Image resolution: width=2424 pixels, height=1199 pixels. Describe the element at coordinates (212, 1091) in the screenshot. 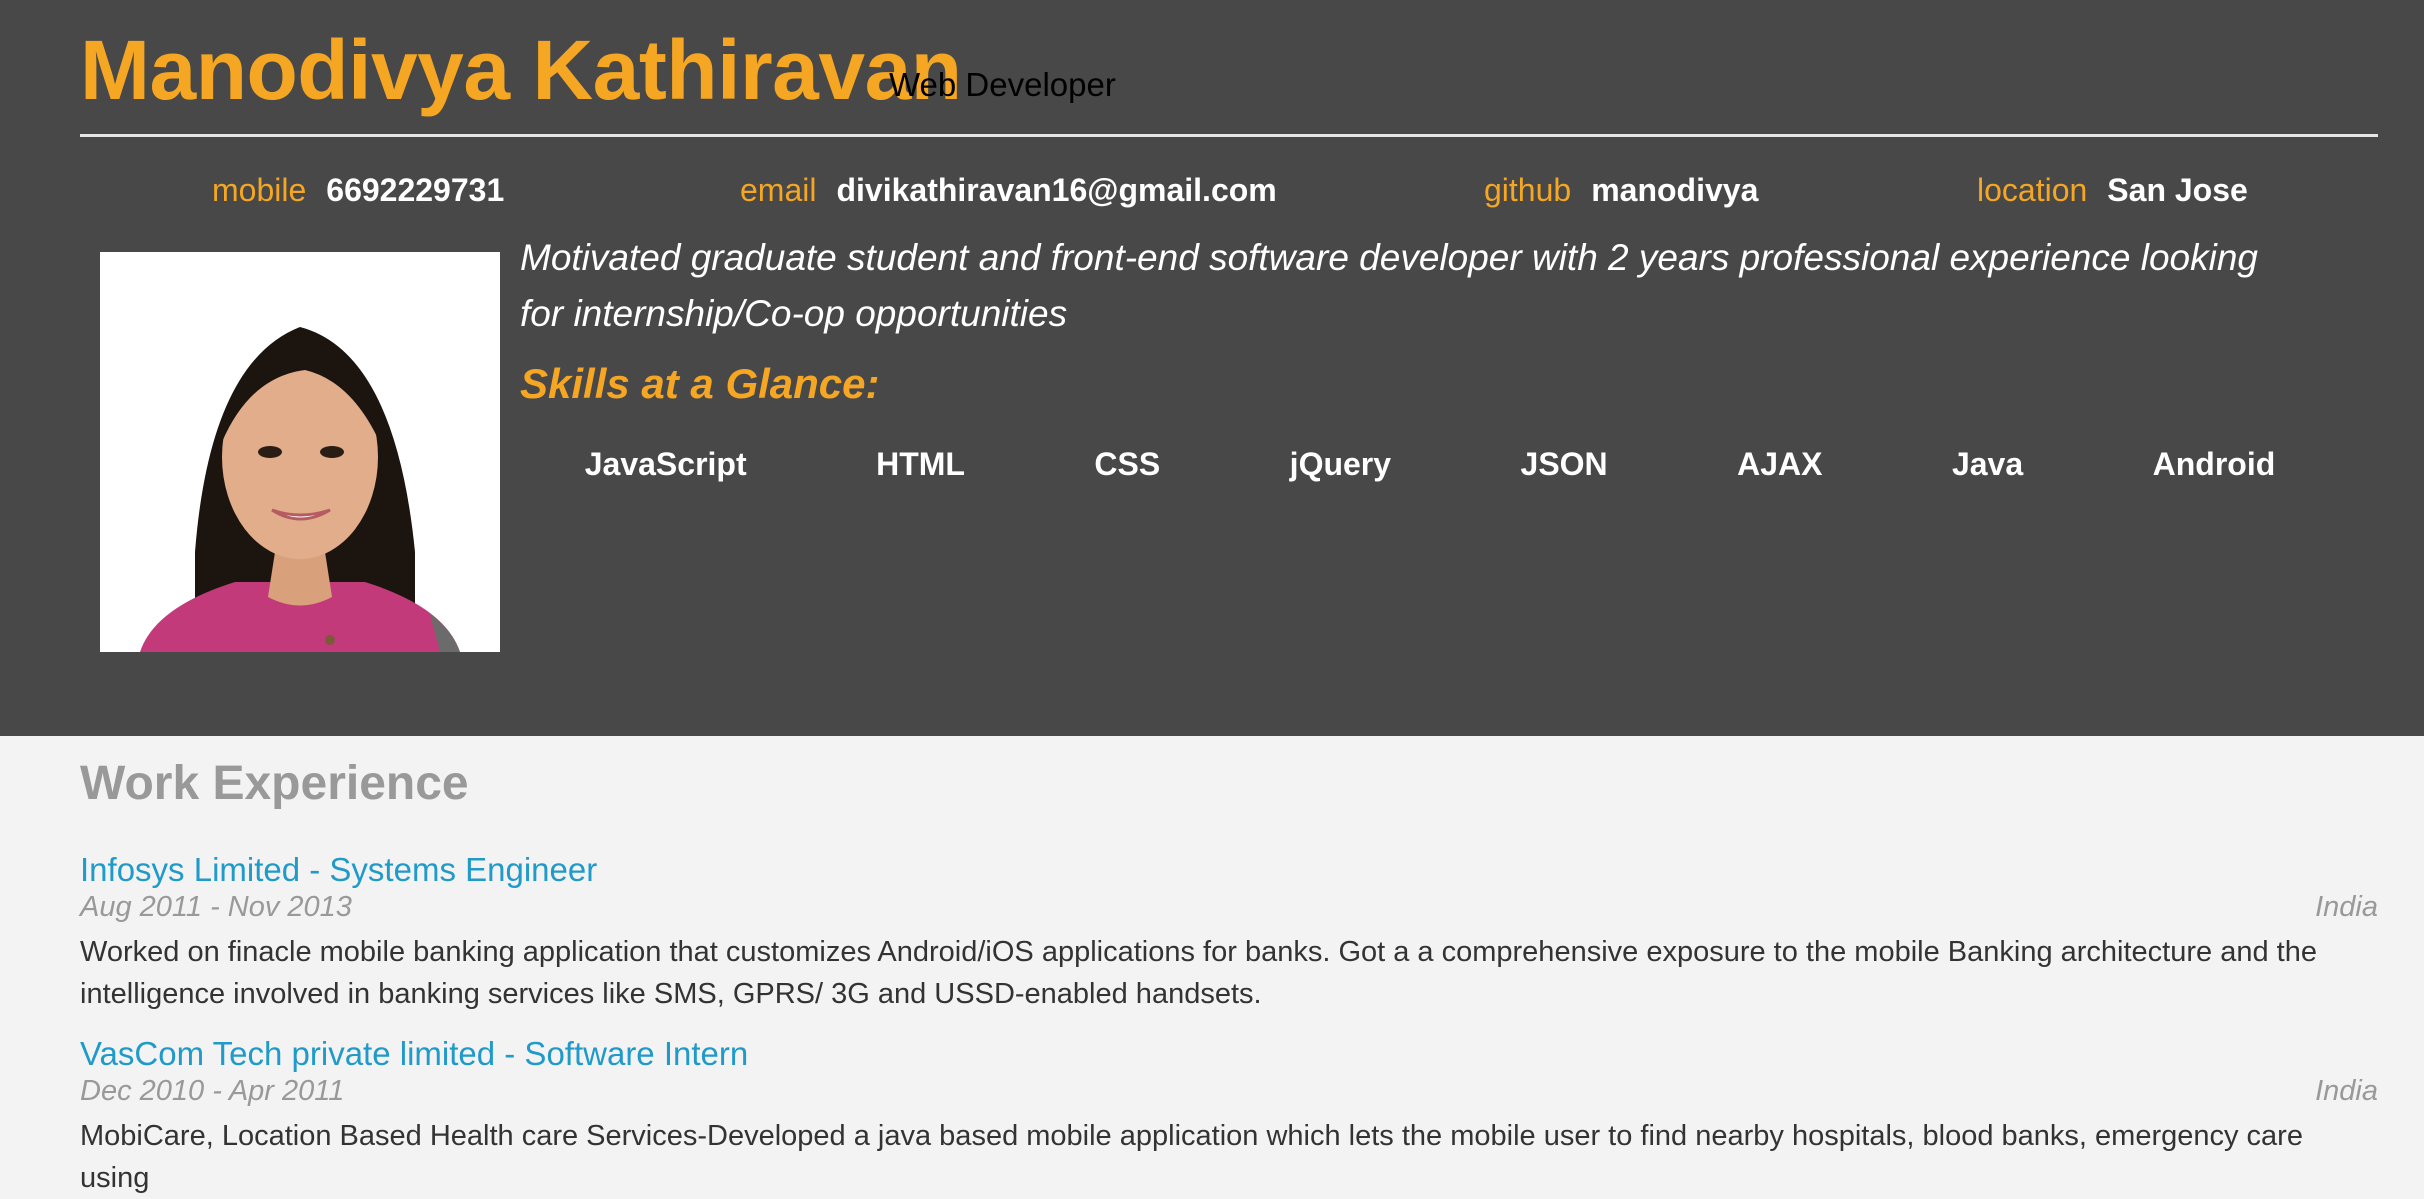

I see `job-dates: Dec 2010 - Apr 2011` at that location.